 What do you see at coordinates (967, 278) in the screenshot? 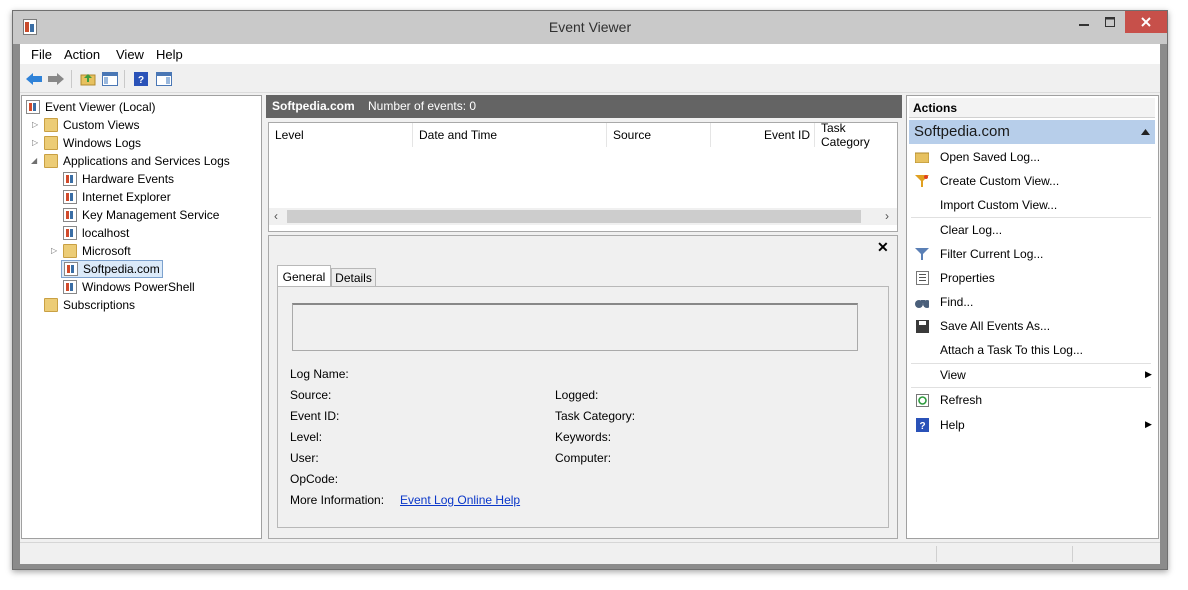
I see `action-label: Properties` at bounding box center [967, 278].